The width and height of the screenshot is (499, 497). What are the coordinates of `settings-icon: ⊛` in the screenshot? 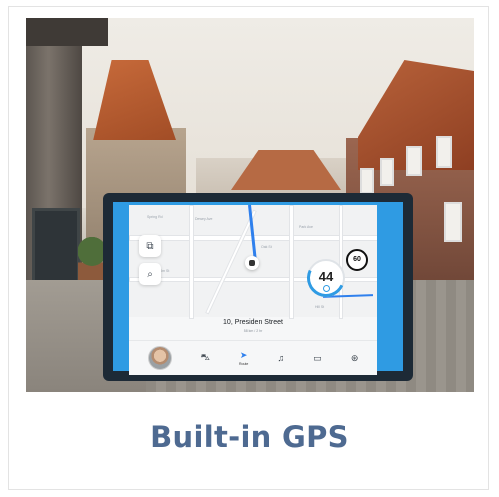 It's located at (354, 357).